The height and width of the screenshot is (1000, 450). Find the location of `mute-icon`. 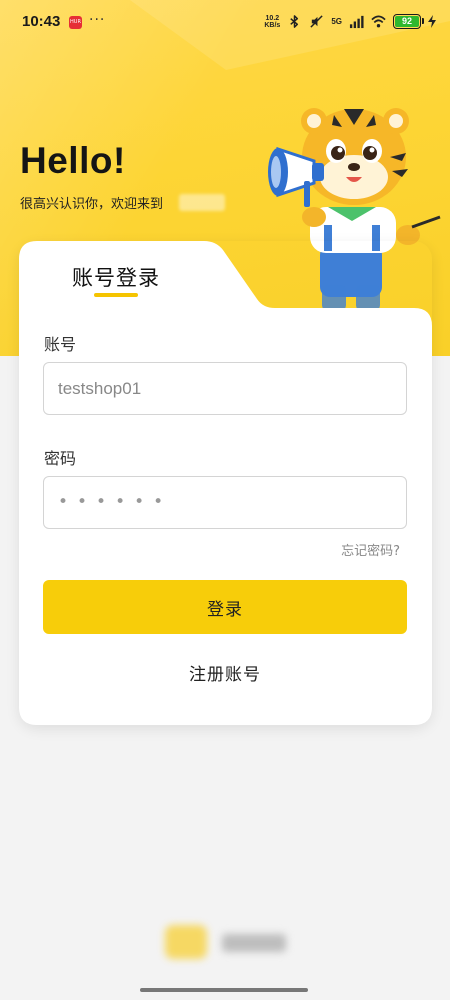

mute-icon is located at coordinates (316, 21).